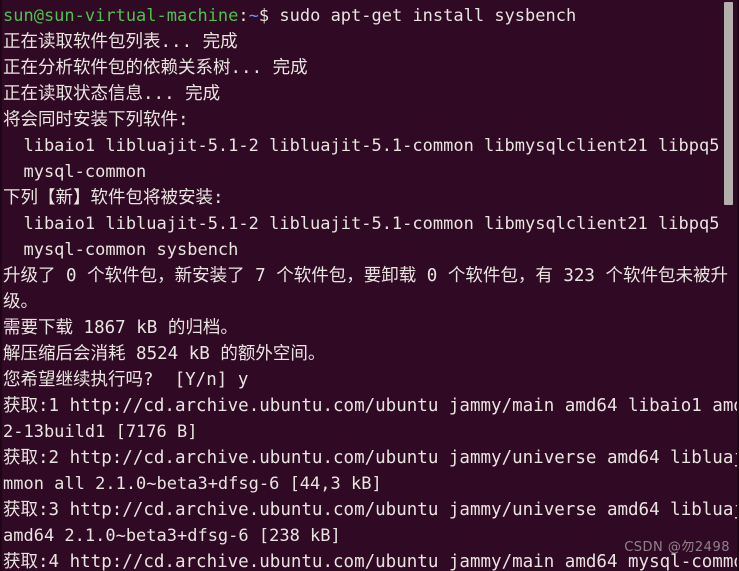 Image resolution: width=739 pixels, height=571 pixels. I want to click on prompt-sigil: $, so click(264, 16).